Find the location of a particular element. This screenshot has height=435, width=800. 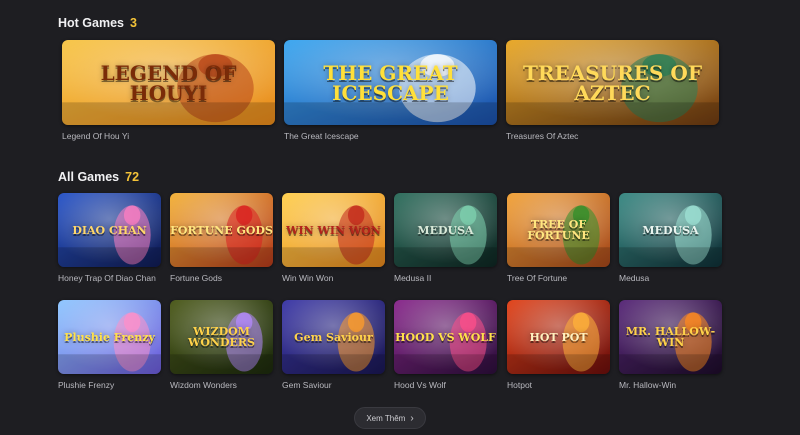

game-title: Gem Saviour is located at coordinates (307, 385).